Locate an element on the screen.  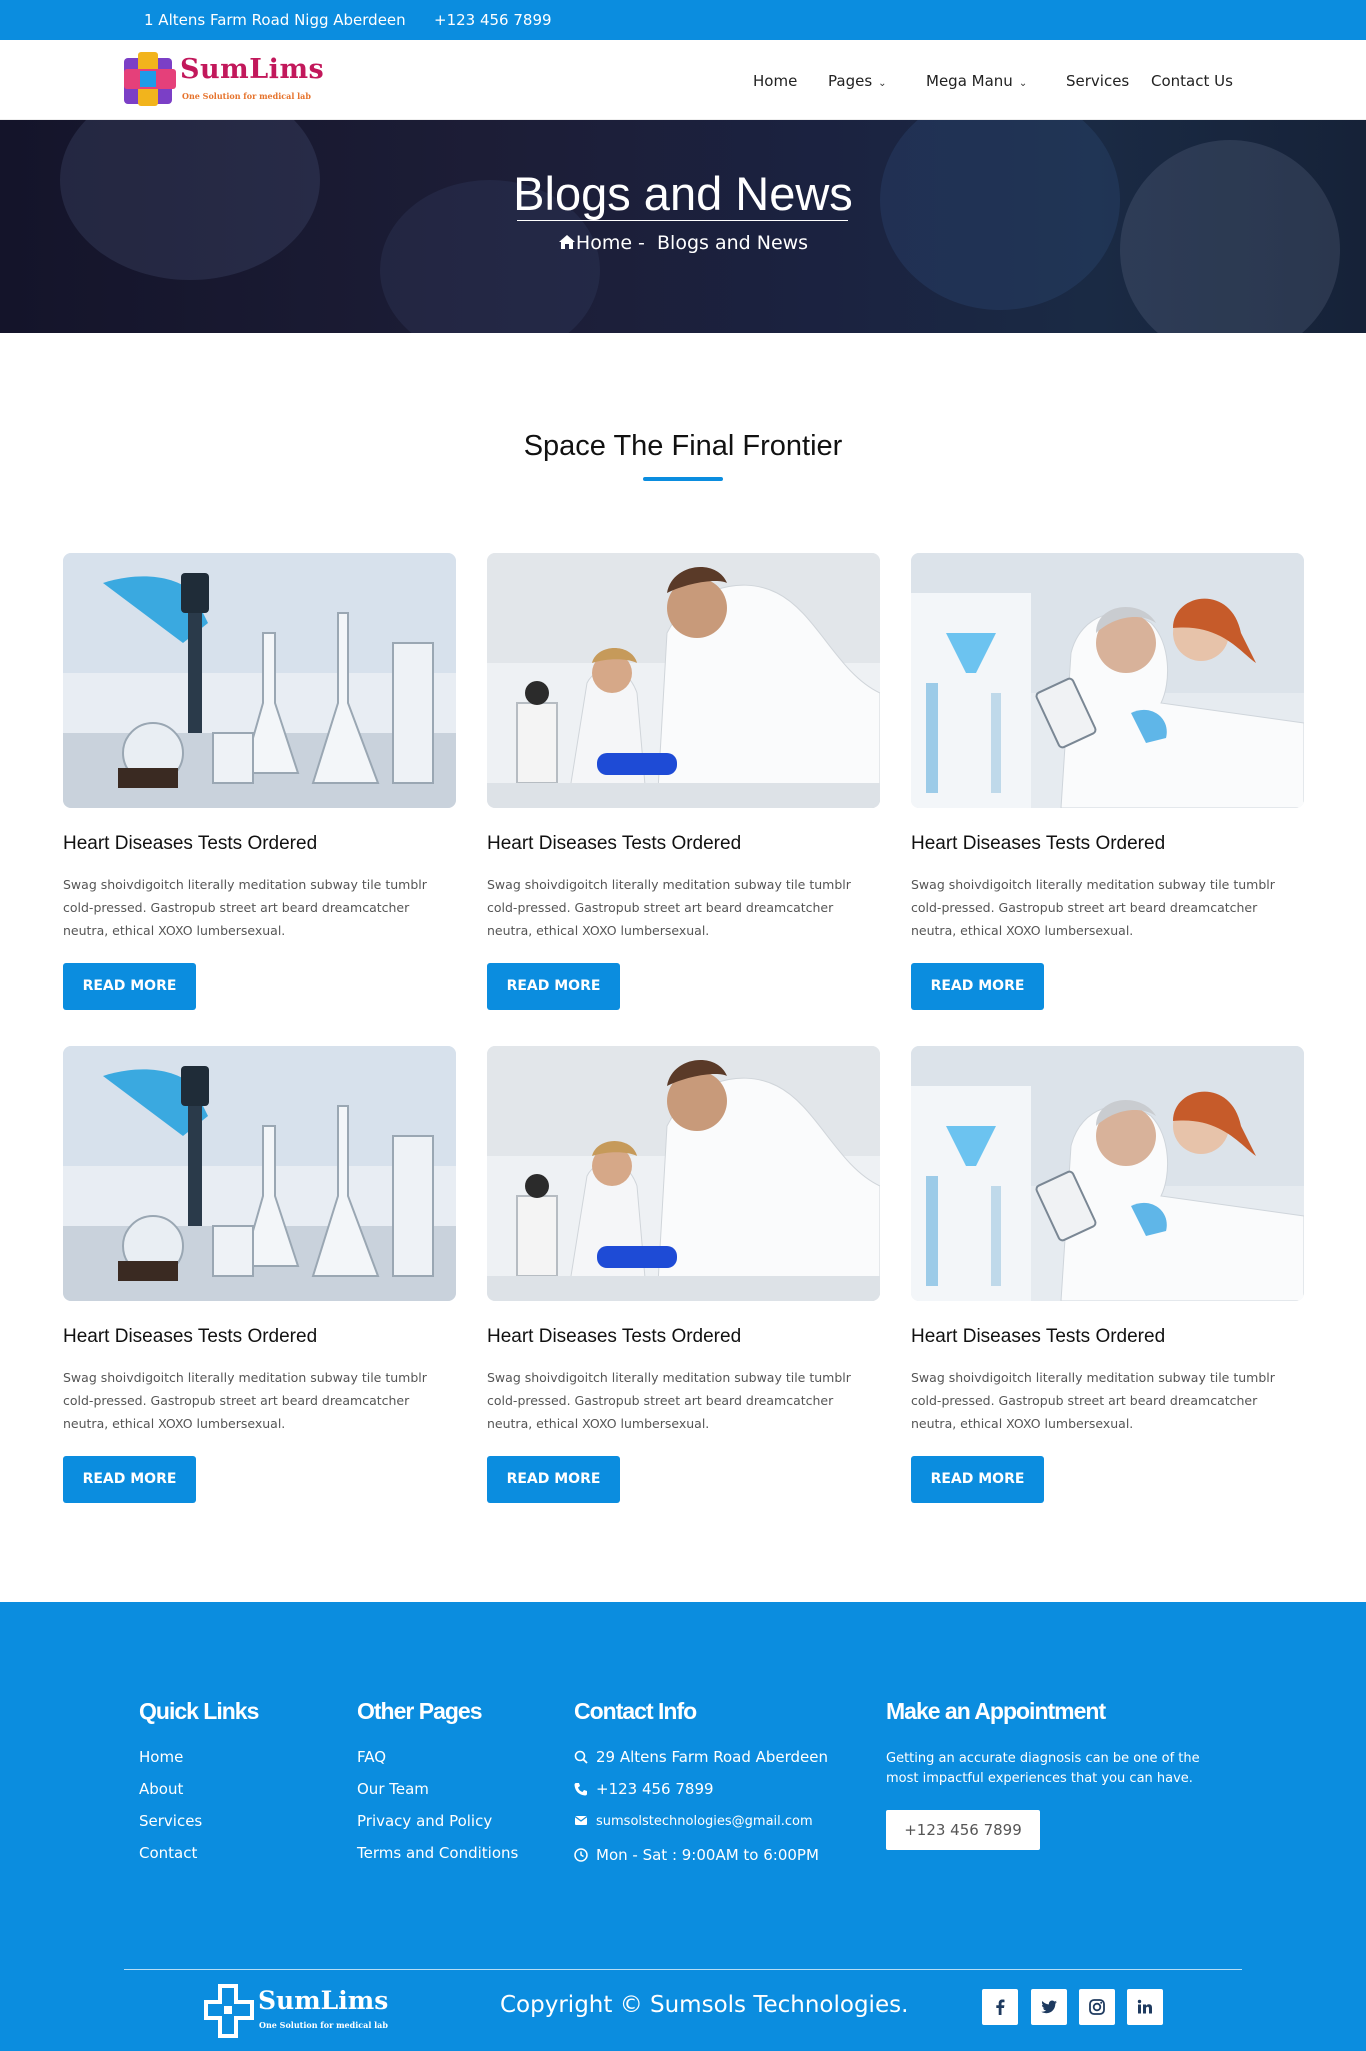
footer-hours: Mon - Sat : 9:00AM to 6:00PM is located at coordinates (696, 1855).